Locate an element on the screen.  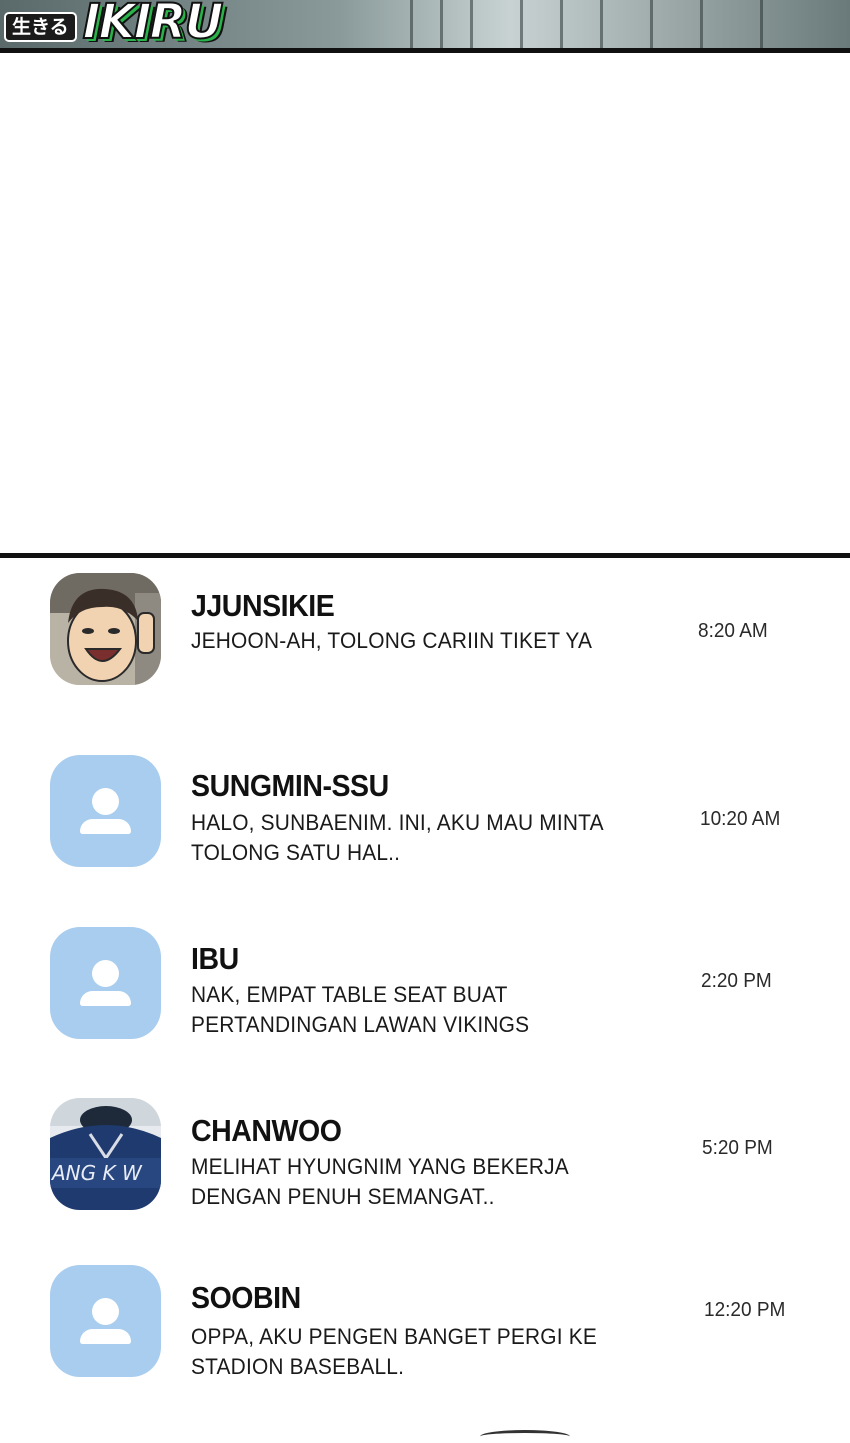
message-line: DENGAN PENUH SEMANGAT.. is located at coordinates (343, 1196).